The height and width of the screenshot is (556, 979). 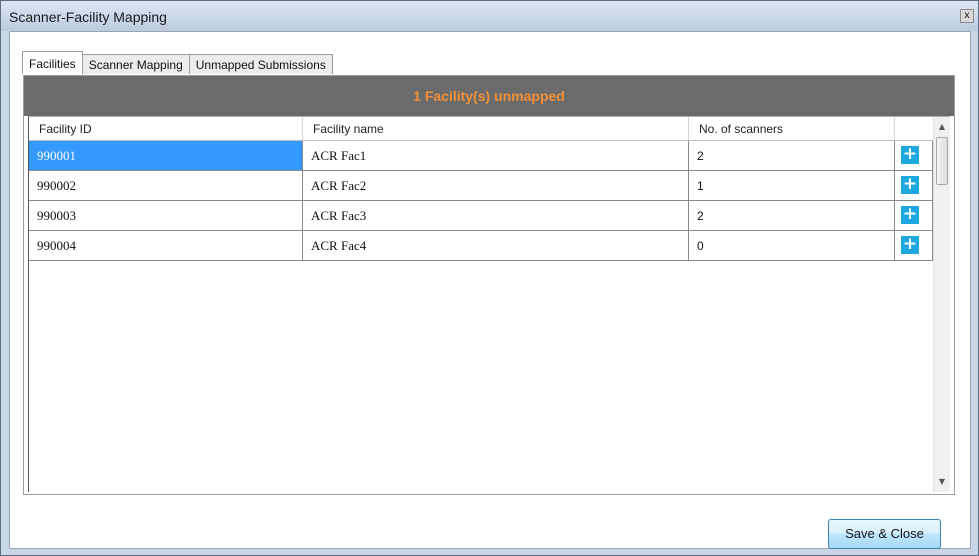 I want to click on facility-name-cell: ACR Fac4, so click(x=496, y=246).